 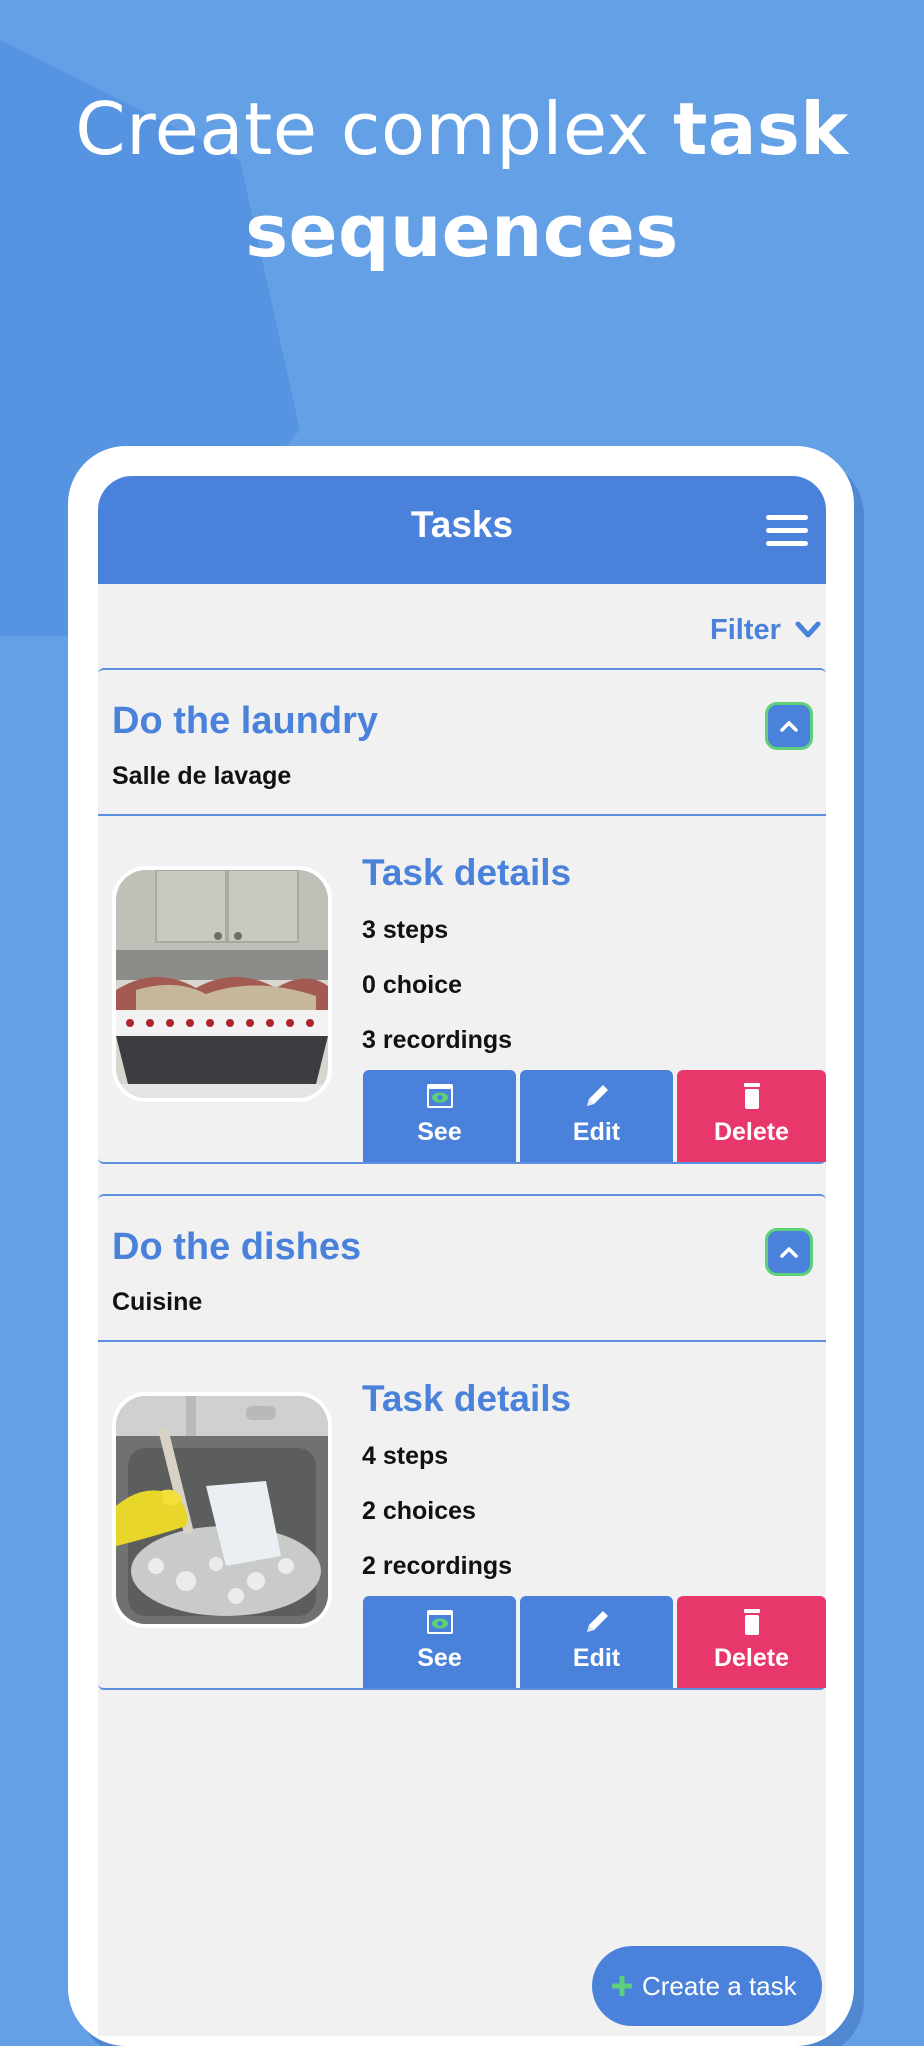 I want to click on dishwashing-sink-photo, so click(x=222, y=1510).